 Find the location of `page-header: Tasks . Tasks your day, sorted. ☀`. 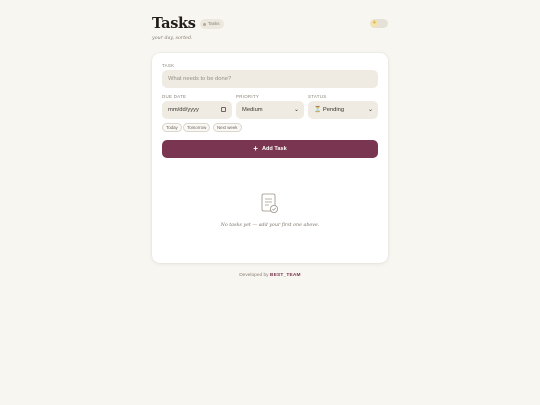

page-header: Tasks . Tasks your day, sorted. ☀ is located at coordinates (270, 30).